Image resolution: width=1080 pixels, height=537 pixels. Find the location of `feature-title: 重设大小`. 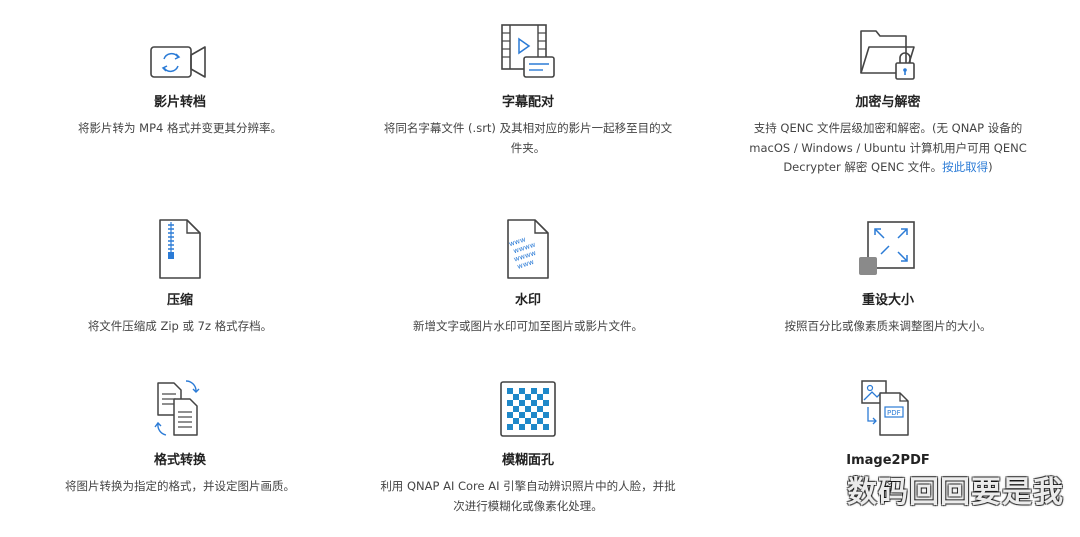

feature-title: 重设大小 is located at coordinates (887, 300).